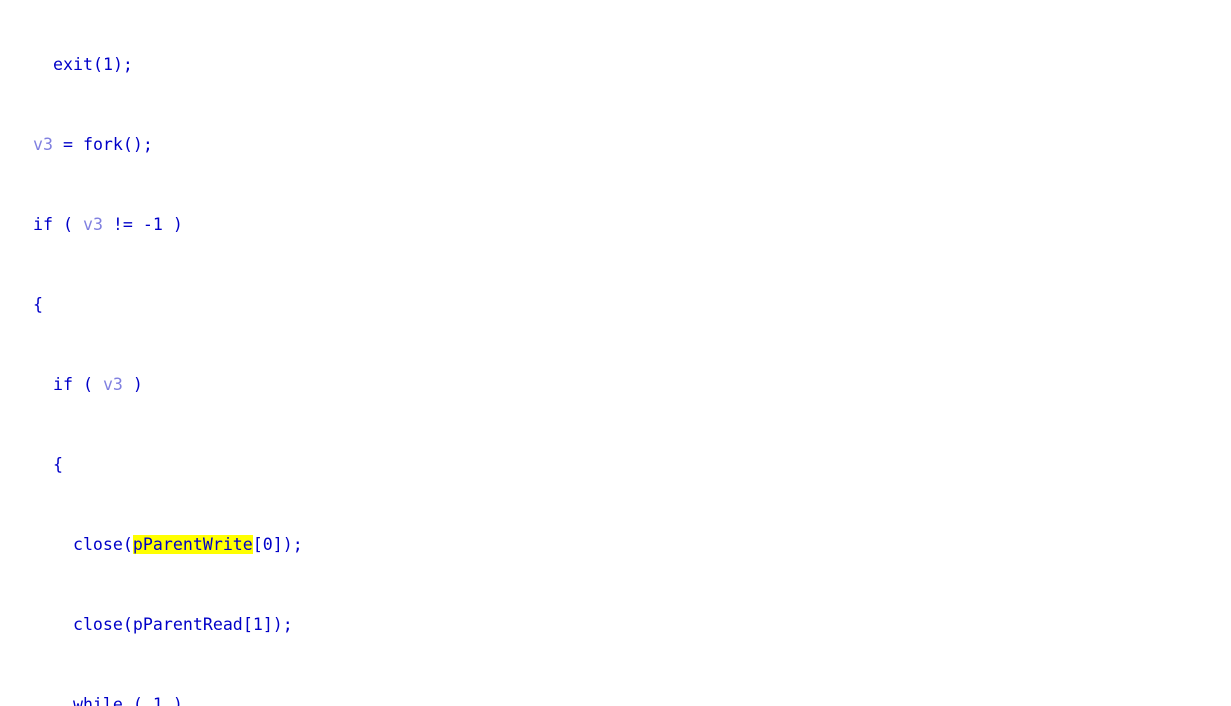 The image size is (1231, 706). I want to click on token-text: !=, so click(122, 224).